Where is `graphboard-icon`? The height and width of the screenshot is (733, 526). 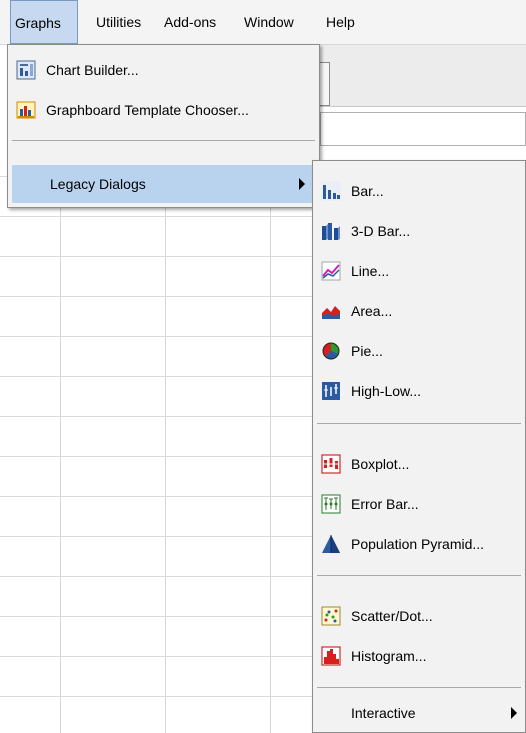 graphboard-icon is located at coordinates (26, 110).